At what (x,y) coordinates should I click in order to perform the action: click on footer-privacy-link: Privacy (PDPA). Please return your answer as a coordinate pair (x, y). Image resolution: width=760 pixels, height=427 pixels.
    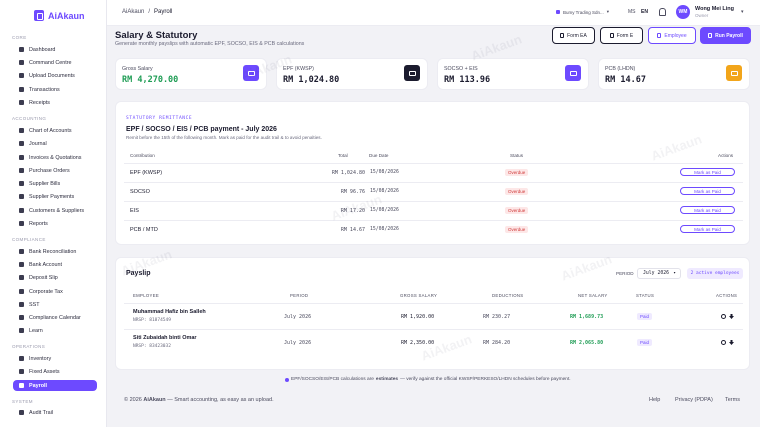
    Looking at the image, I should click on (694, 400).